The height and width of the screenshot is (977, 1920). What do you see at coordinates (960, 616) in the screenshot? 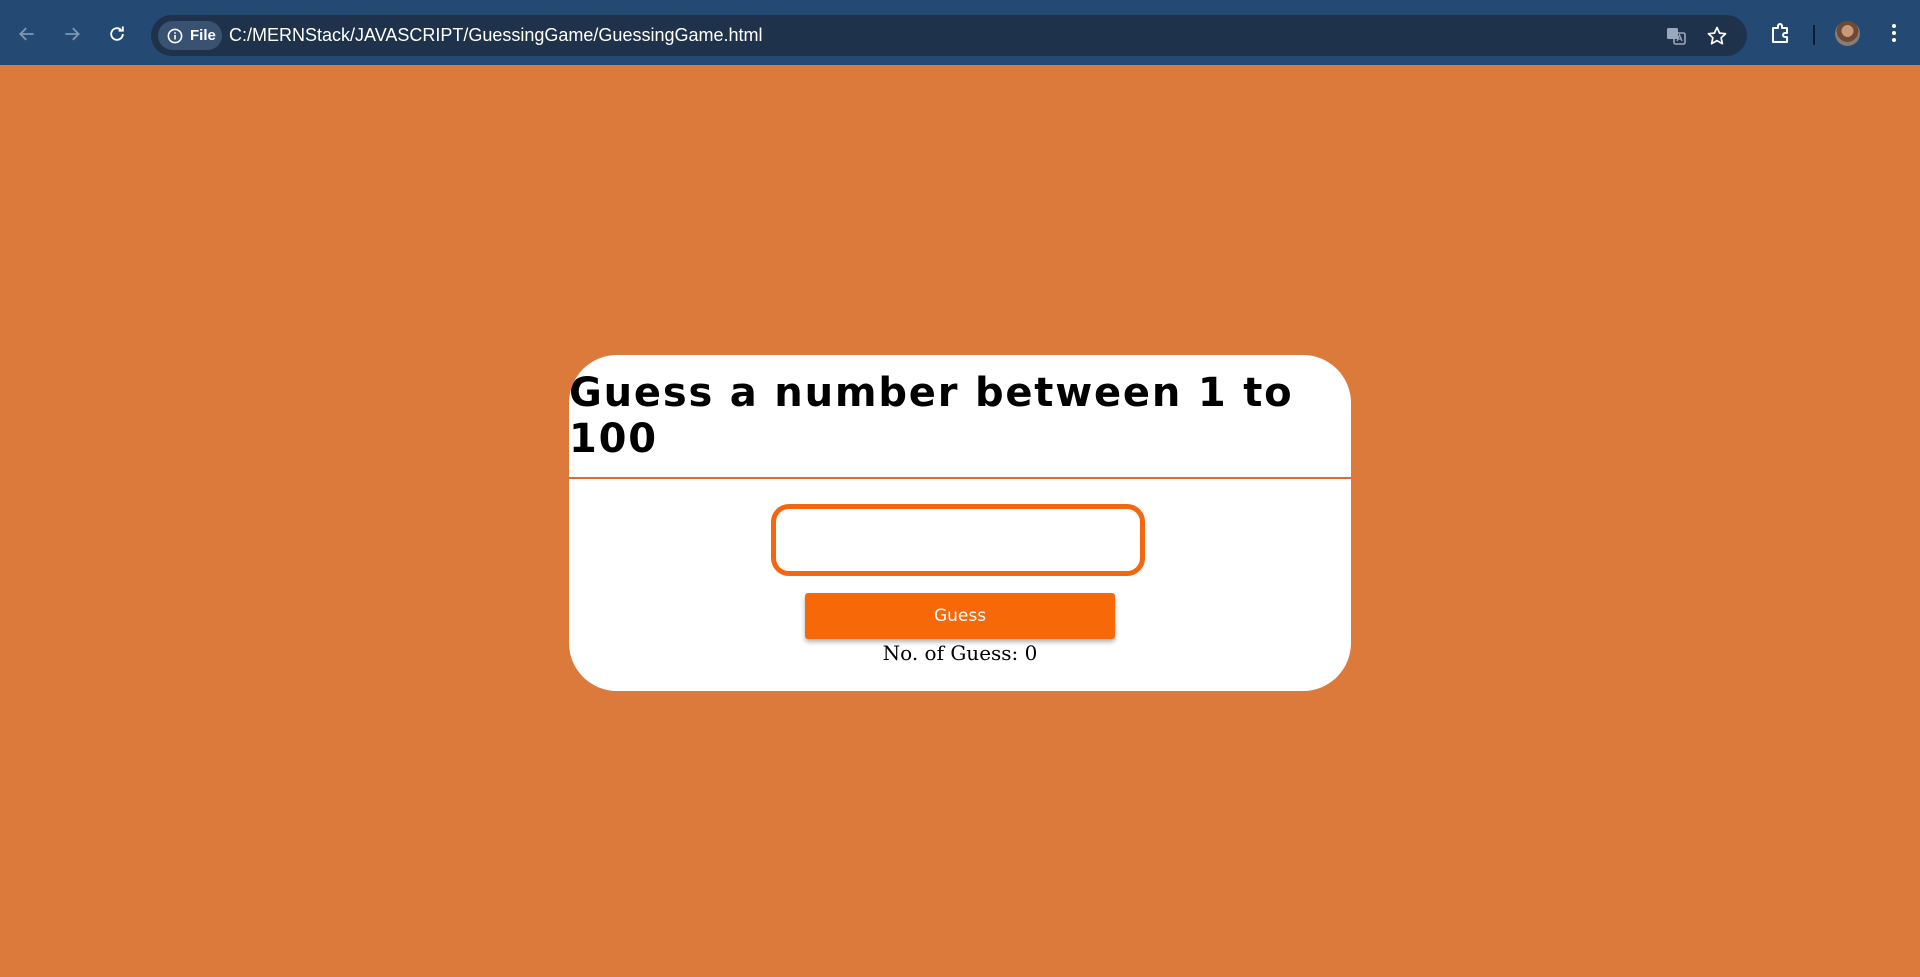
I see `guess-button: Guess` at bounding box center [960, 616].